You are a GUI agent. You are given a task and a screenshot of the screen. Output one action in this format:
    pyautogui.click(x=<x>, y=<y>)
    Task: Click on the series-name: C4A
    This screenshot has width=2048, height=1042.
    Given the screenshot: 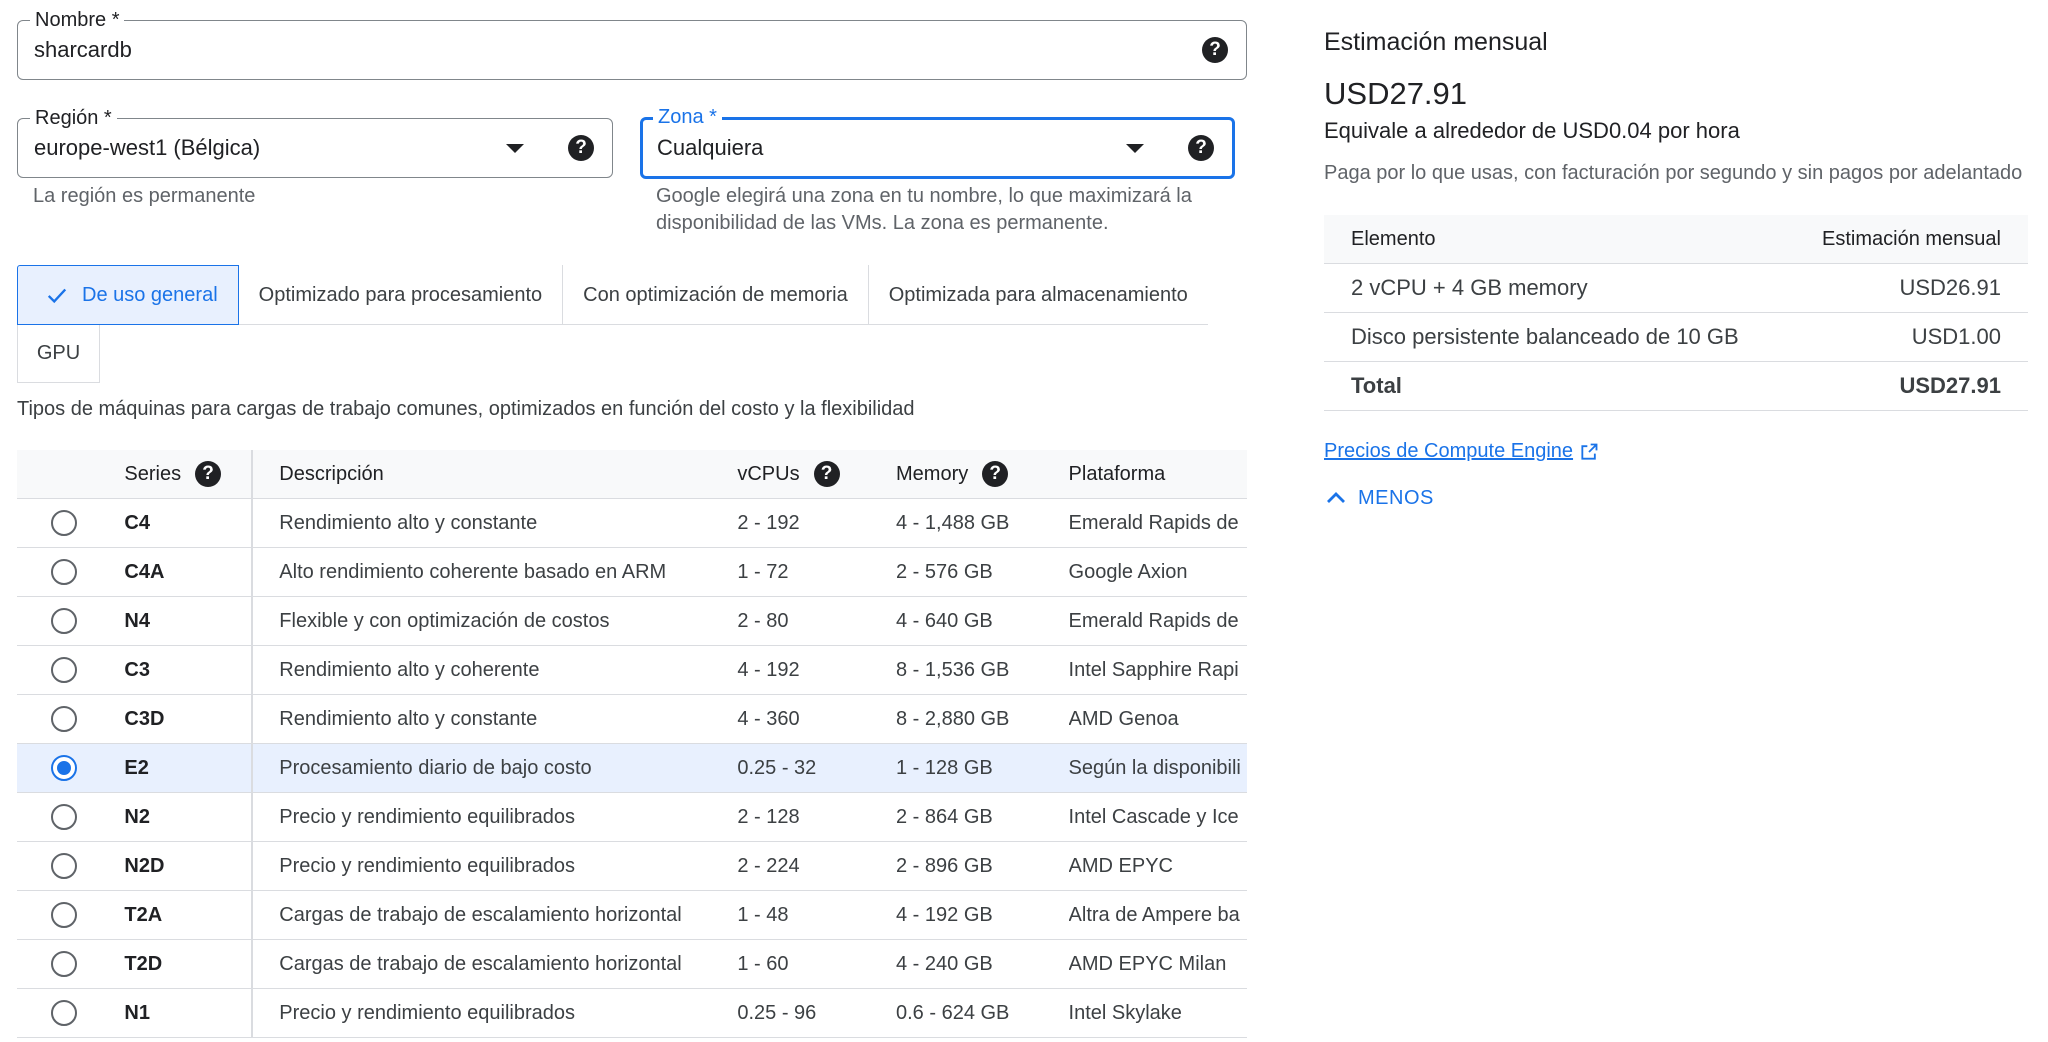 What is the action you would take?
    pyautogui.click(x=144, y=571)
    